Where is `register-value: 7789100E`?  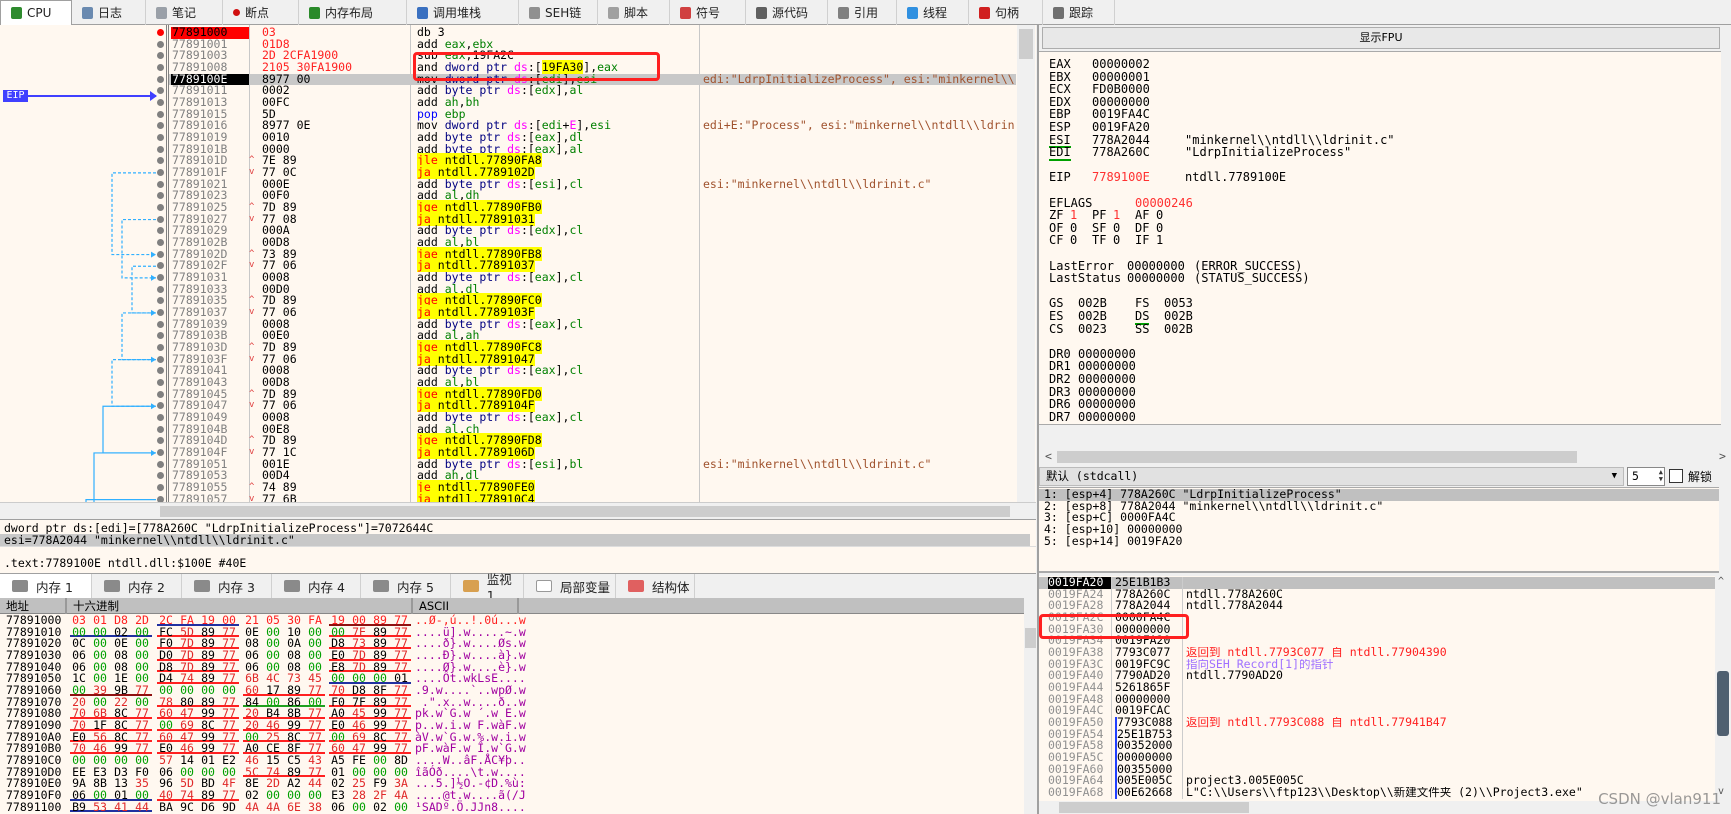 register-value: 7789100E is located at coordinates (1121, 177).